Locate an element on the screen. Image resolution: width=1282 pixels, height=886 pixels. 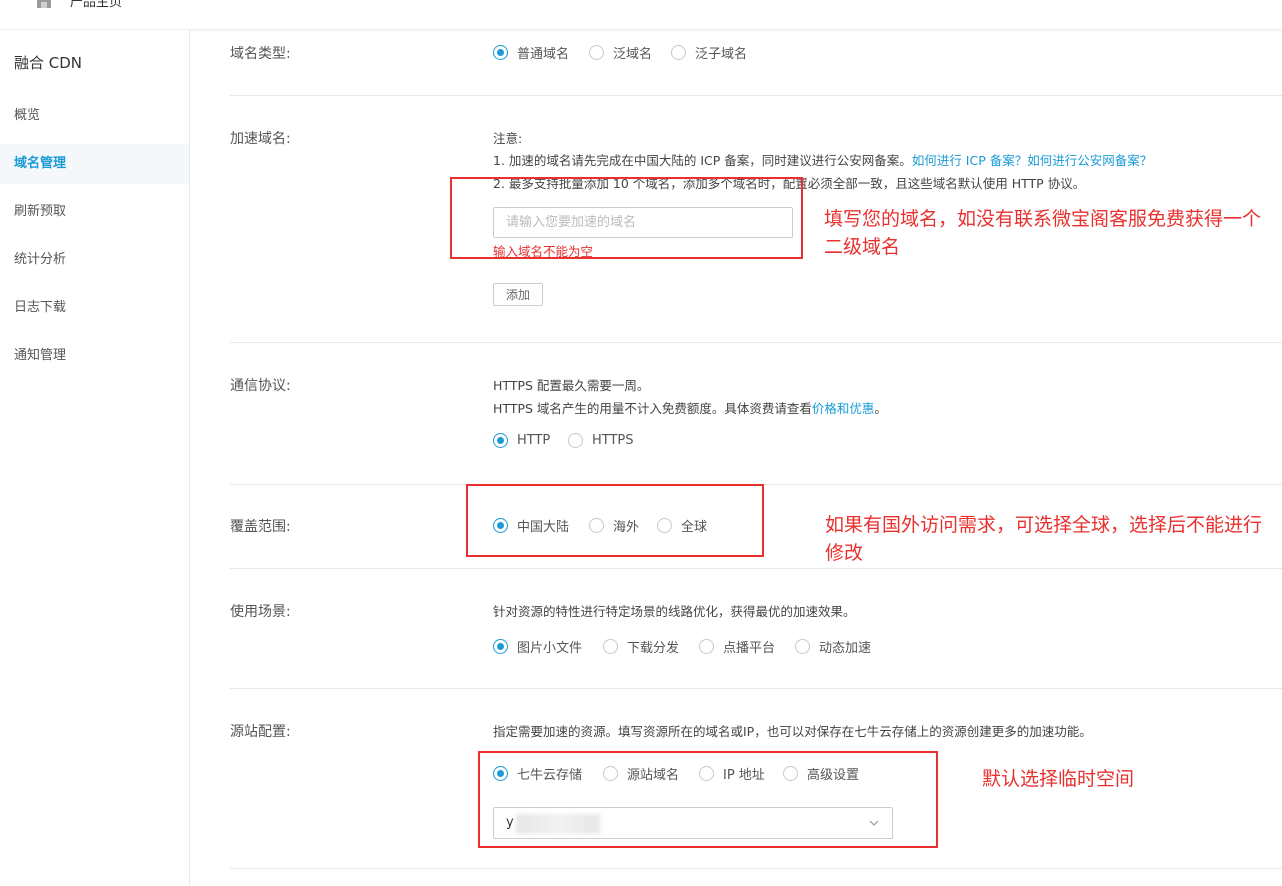
radio-dynamic: 动态加速 is located at coordinates (833, 646).